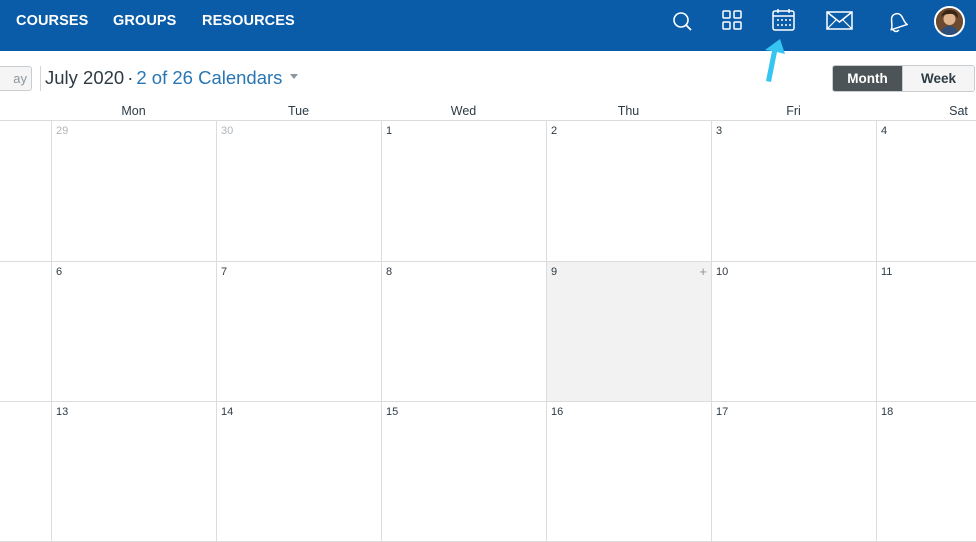  What do you see at coordinates (884, 131) in the screenshot?
I see `day-number: 4` at bounding box center [884, 131].